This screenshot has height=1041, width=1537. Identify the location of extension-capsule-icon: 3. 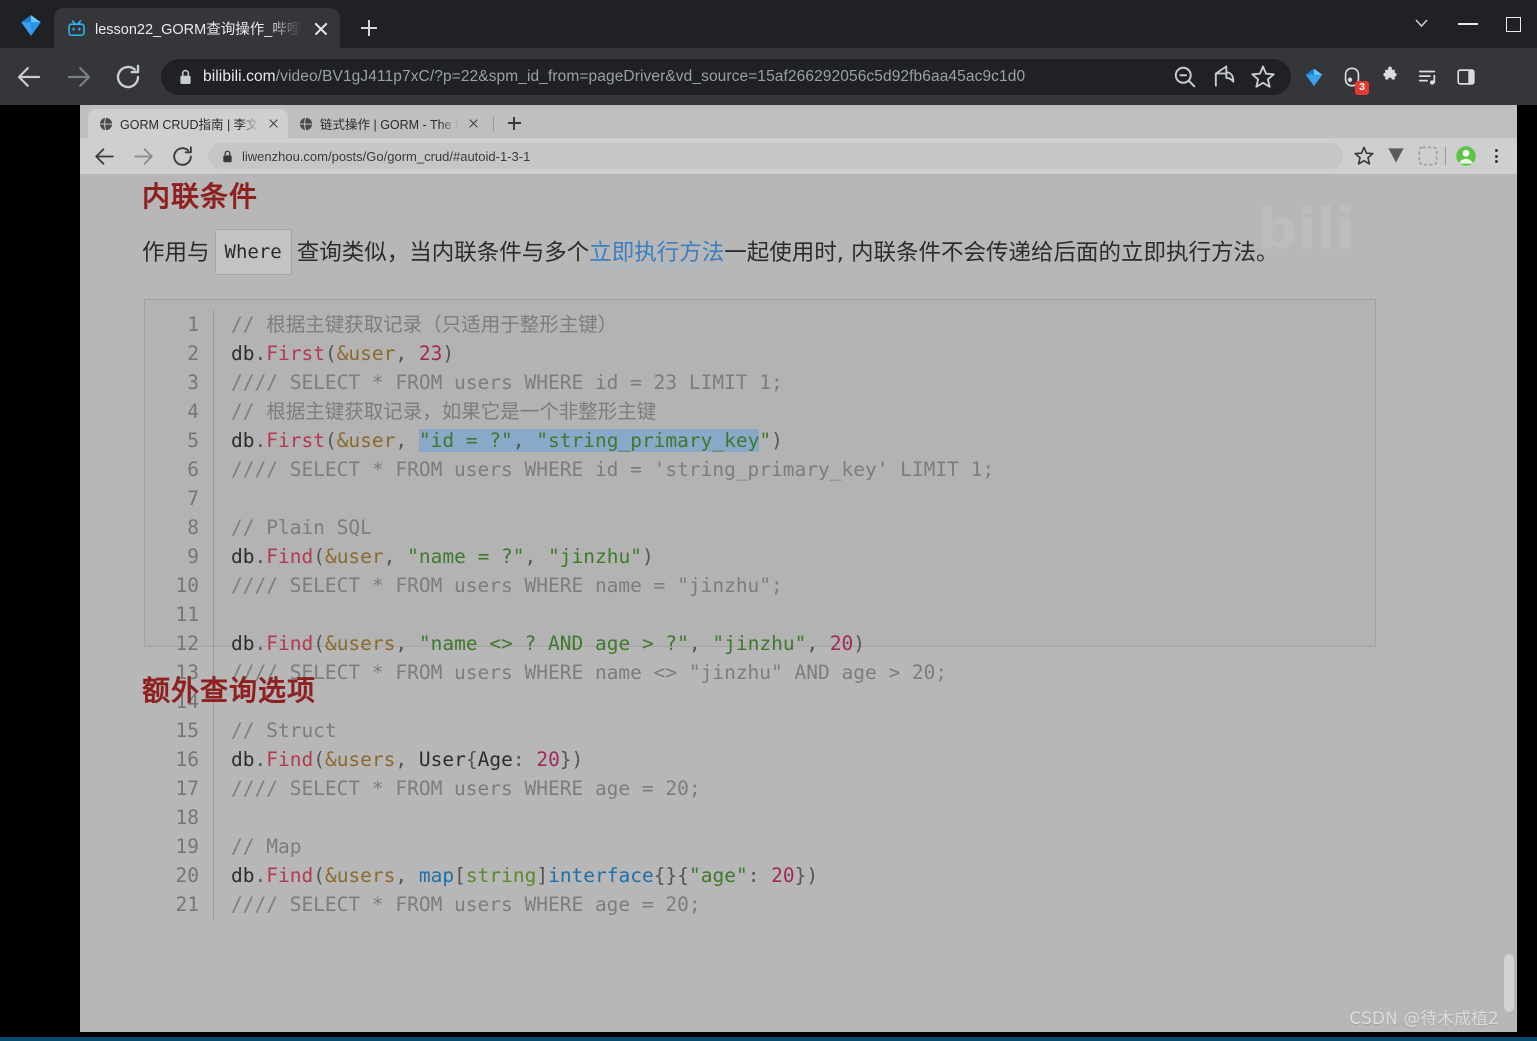
(1352, 77).